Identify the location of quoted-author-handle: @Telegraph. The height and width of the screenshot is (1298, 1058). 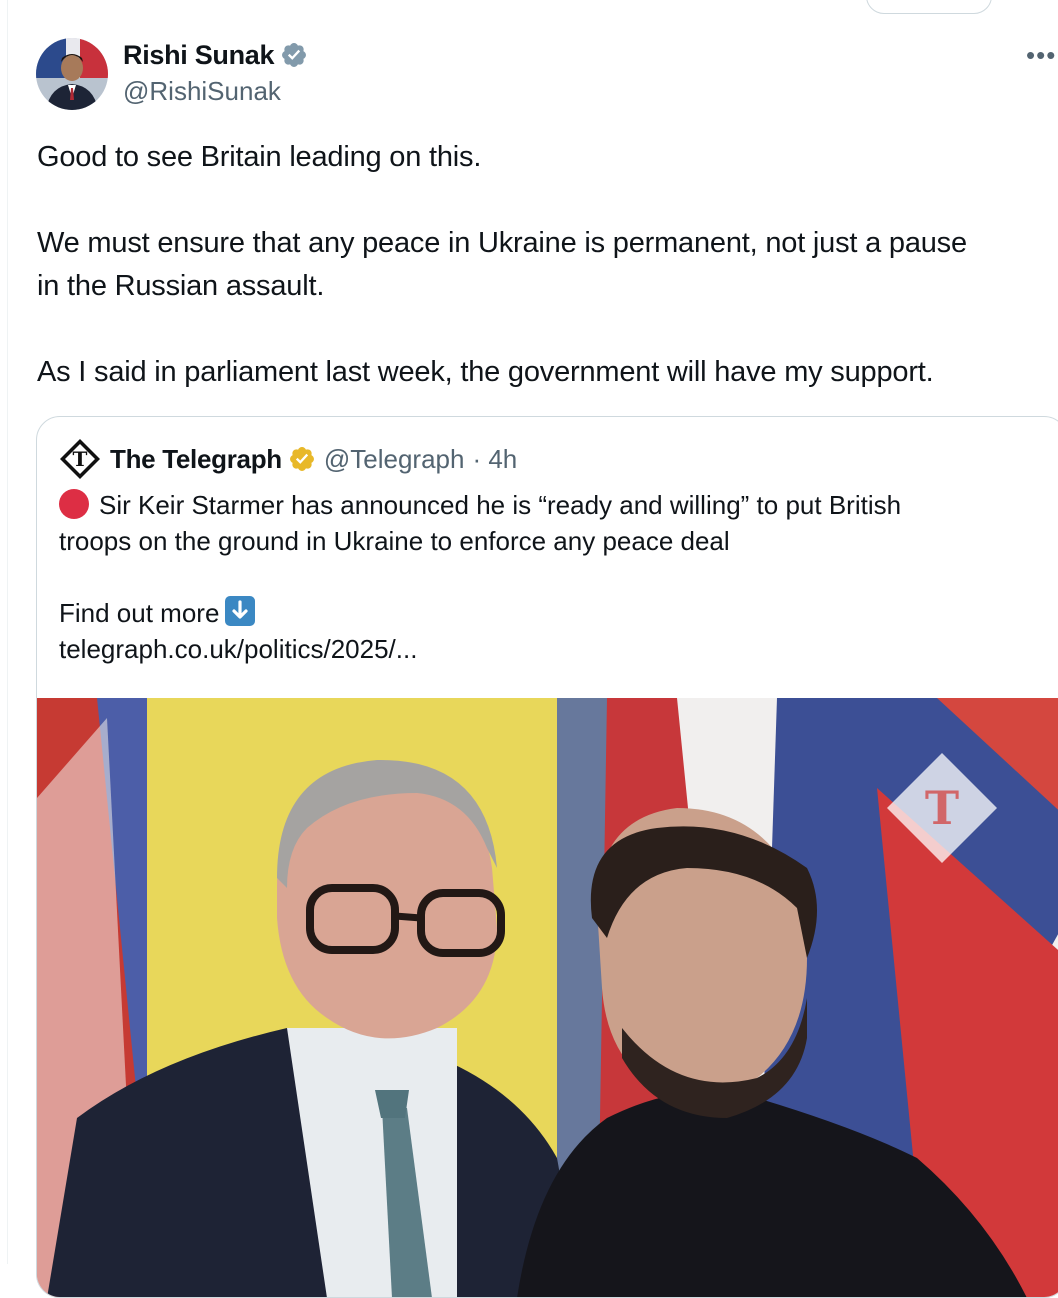
(394, 459).